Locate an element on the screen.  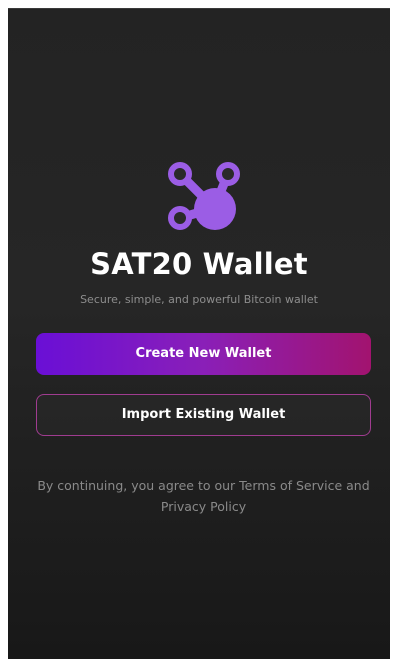
import-wallet-button: Import Existing Wallet is located at coordinates (203, 415).